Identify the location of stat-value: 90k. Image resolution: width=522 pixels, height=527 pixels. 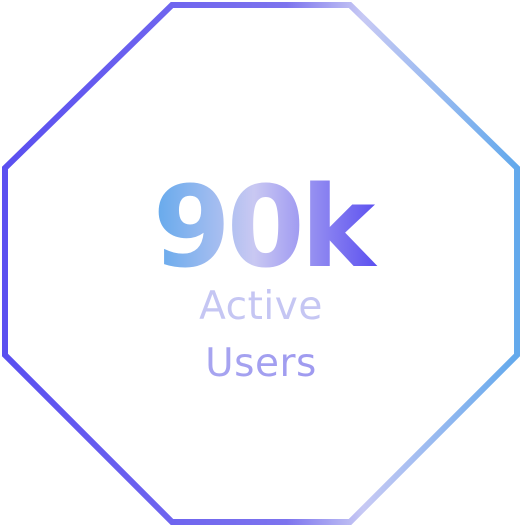
(267, 226).